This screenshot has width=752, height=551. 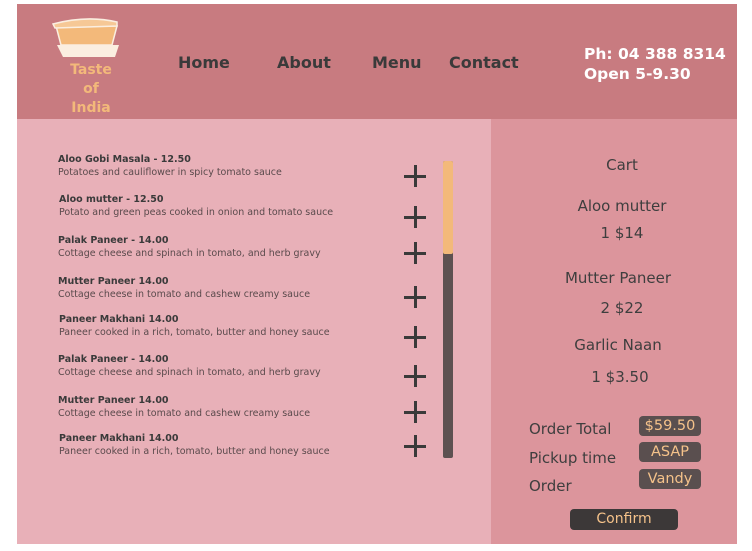 What do you see at coordinates (570, 429) in the screenshot?
I see `order-total-label: Order Total` at bounding box center [570, 429].